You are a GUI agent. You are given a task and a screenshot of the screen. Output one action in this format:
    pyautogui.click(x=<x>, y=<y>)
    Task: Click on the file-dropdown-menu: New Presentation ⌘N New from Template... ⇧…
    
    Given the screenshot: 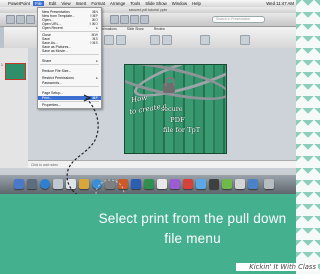 What is the action you would take?
    pyautogui.click(x=69, y=58)
    